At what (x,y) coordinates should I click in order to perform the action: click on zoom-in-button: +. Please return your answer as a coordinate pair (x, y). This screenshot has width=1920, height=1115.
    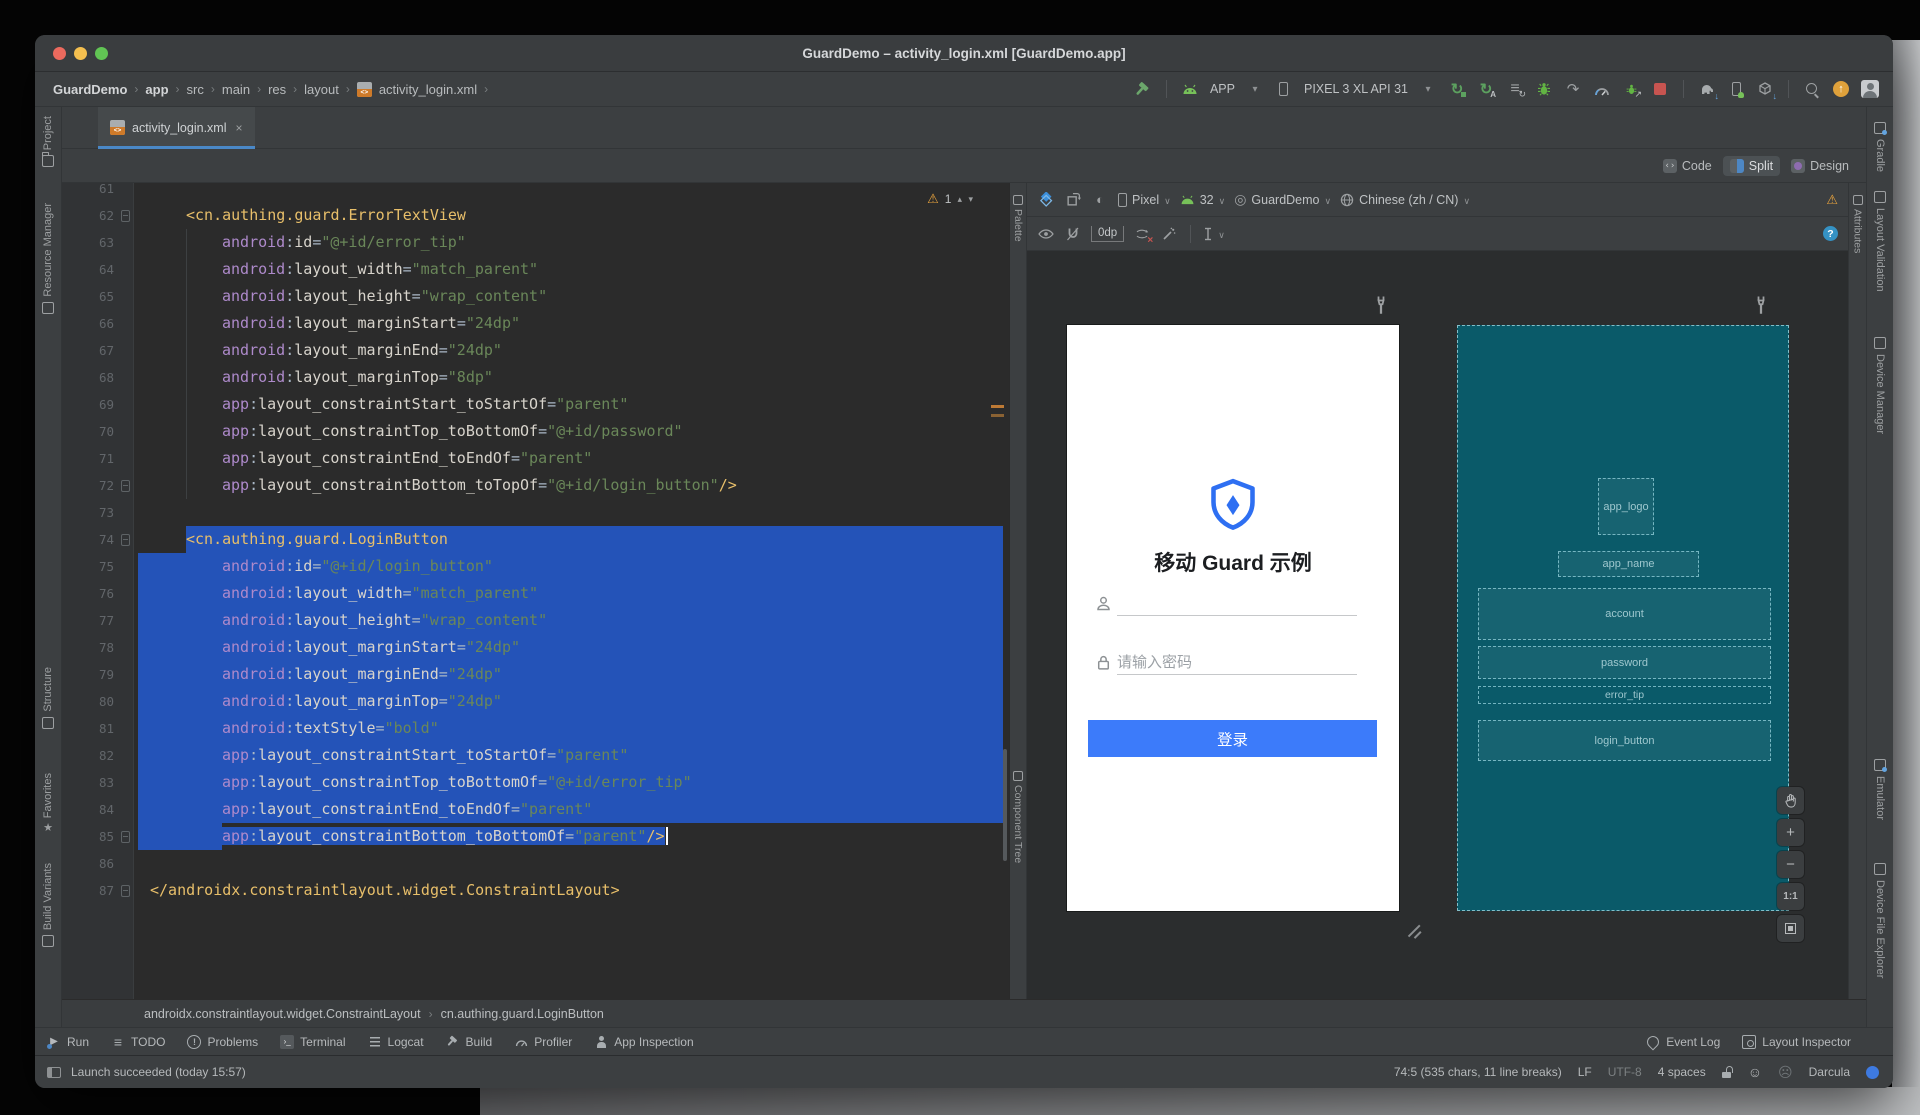
    Looking at the image, I should click on (1790, 832).